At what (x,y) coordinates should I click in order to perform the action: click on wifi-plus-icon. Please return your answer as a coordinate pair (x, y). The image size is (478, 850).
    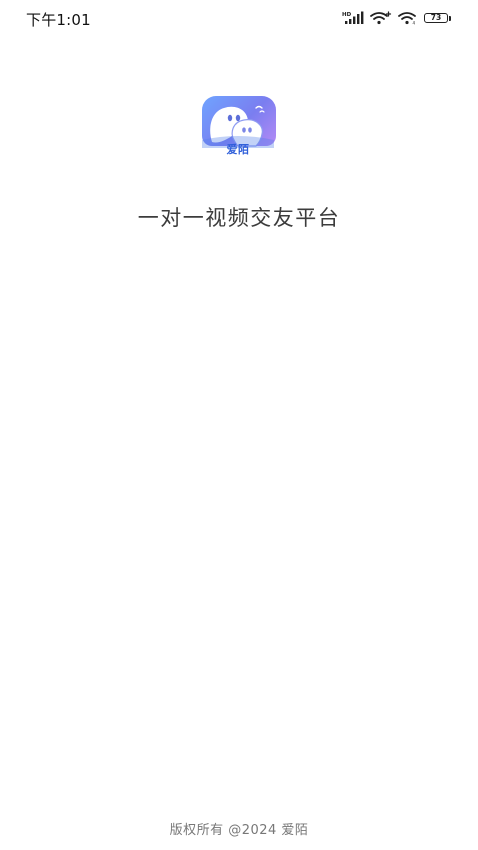
    Looking at the image, I should click on (381, 18).